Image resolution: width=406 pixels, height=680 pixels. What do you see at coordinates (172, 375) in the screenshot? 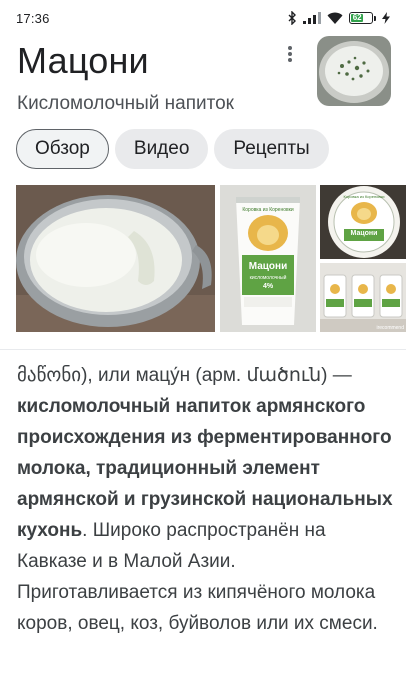
I see `article-intro: მაწონი), или мацу́н (арм. մածուն)` at bounding box center [172, 375].